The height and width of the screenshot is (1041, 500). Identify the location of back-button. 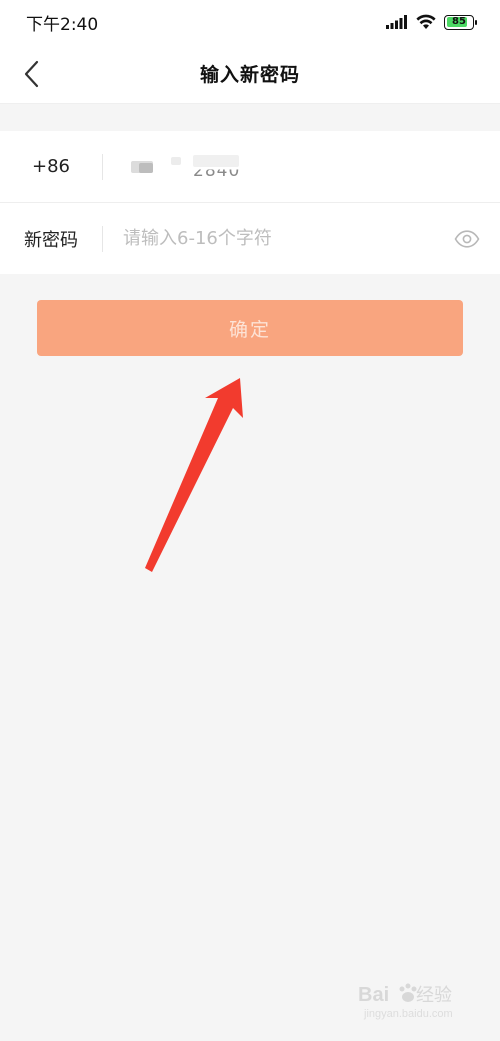
(32, 74).